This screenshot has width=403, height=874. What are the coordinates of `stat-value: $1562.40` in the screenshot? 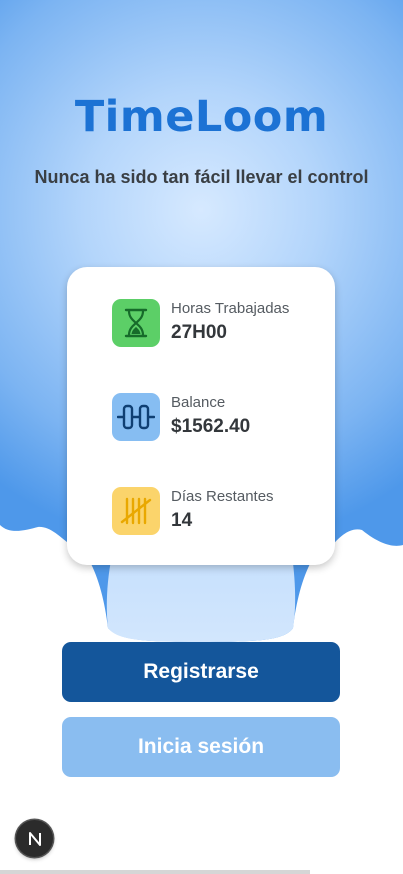 It's located at (211, 426).